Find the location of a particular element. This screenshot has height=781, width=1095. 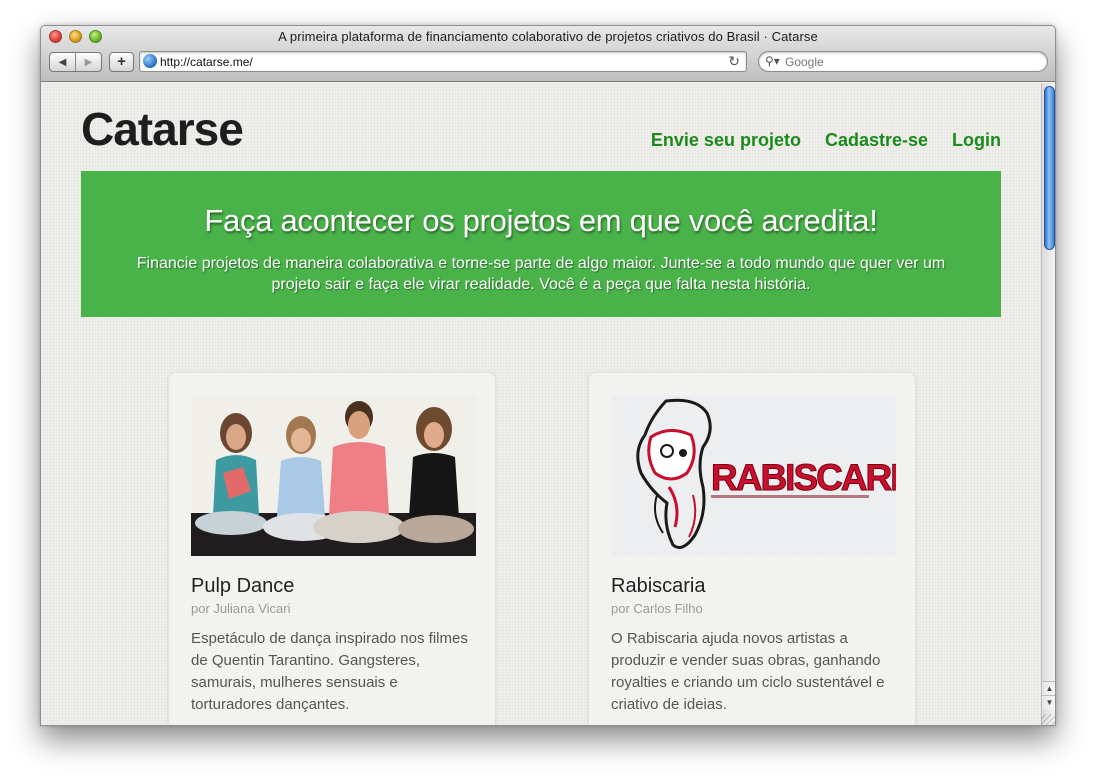

search-icon: ⚲▾ is located at coordinates (772, 61).